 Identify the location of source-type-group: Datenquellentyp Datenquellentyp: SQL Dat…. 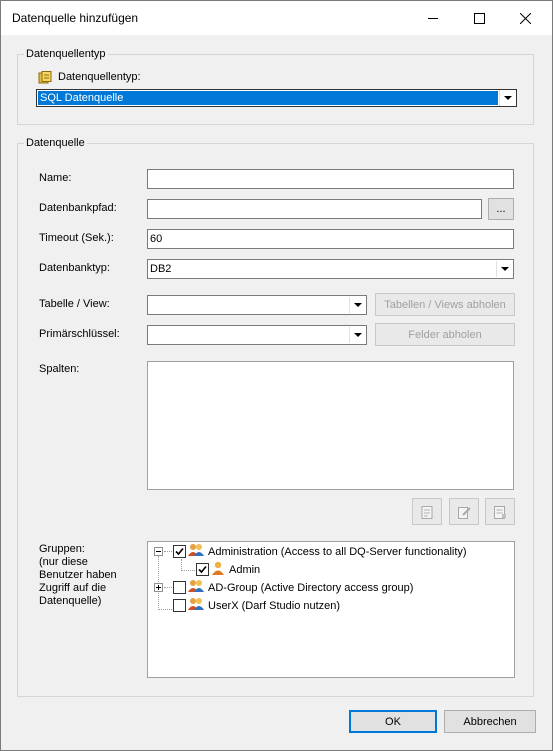
(275, 86).